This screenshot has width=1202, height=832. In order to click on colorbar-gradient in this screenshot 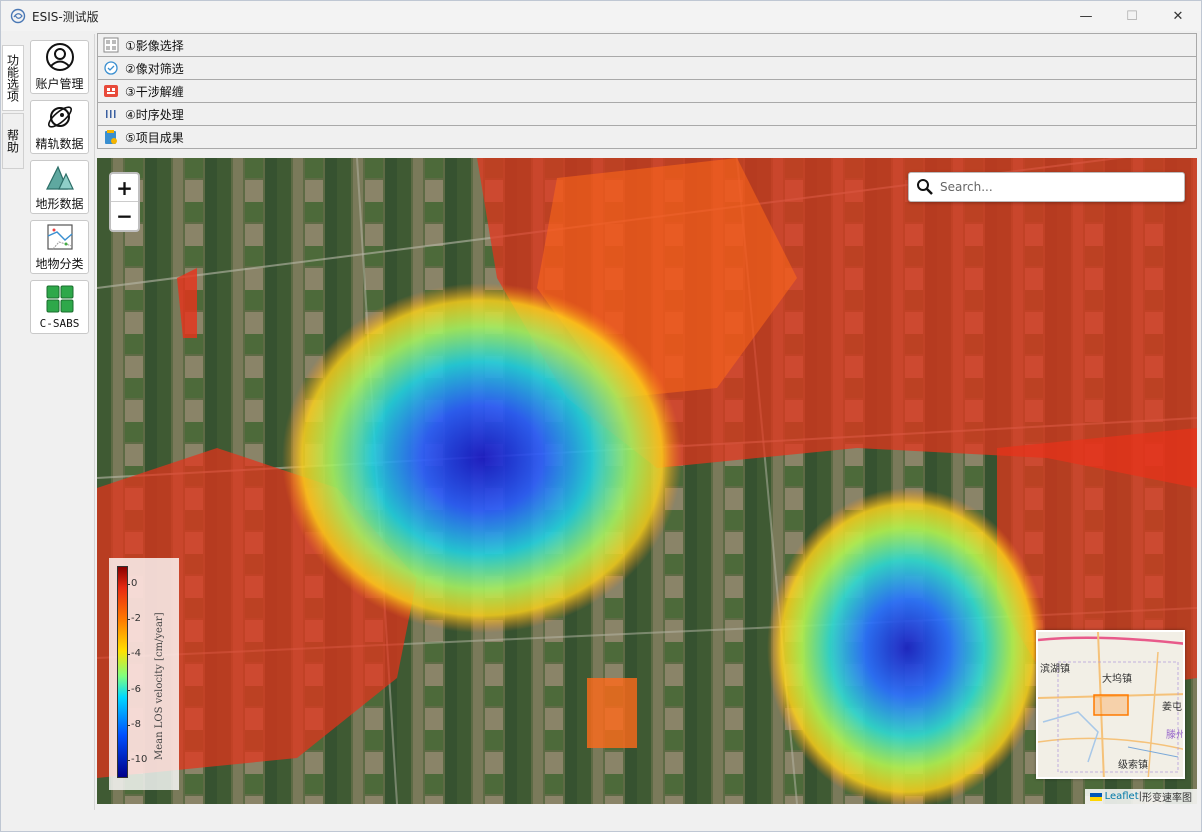, I will do `click(122, 672)`.